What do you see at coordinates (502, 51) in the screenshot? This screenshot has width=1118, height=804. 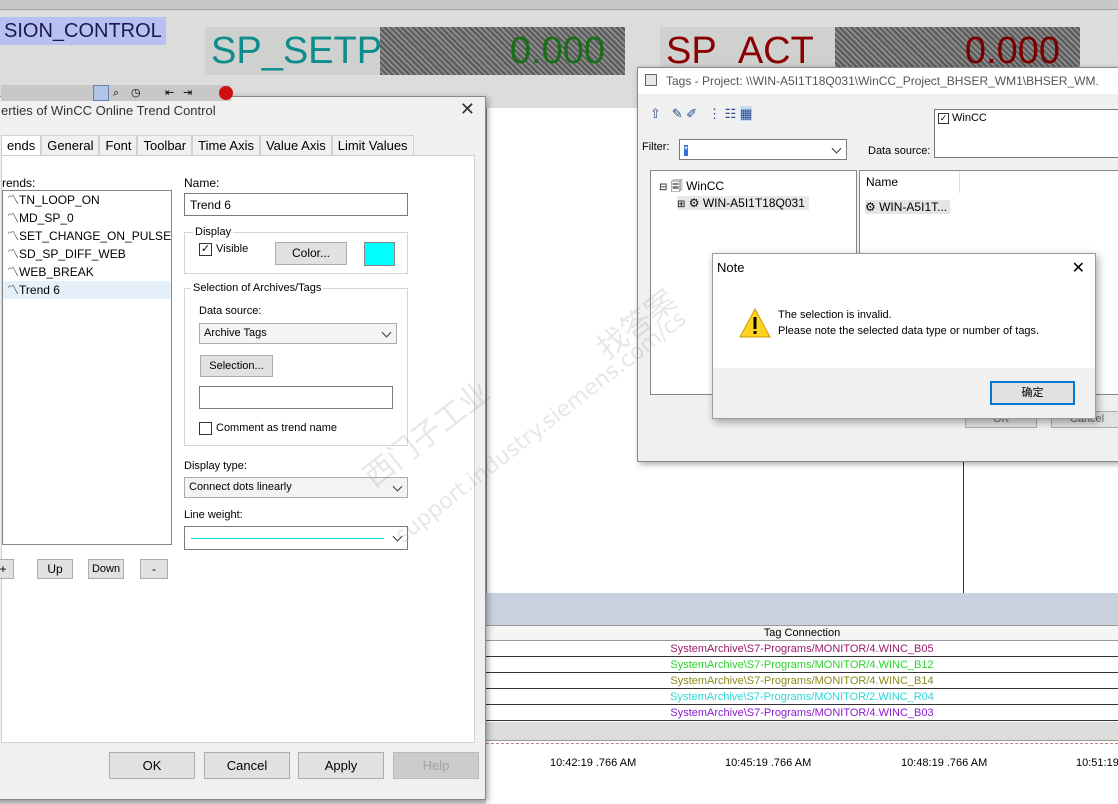 I see `sp-setp-value: 0.000` at bounding box center [502, 51].